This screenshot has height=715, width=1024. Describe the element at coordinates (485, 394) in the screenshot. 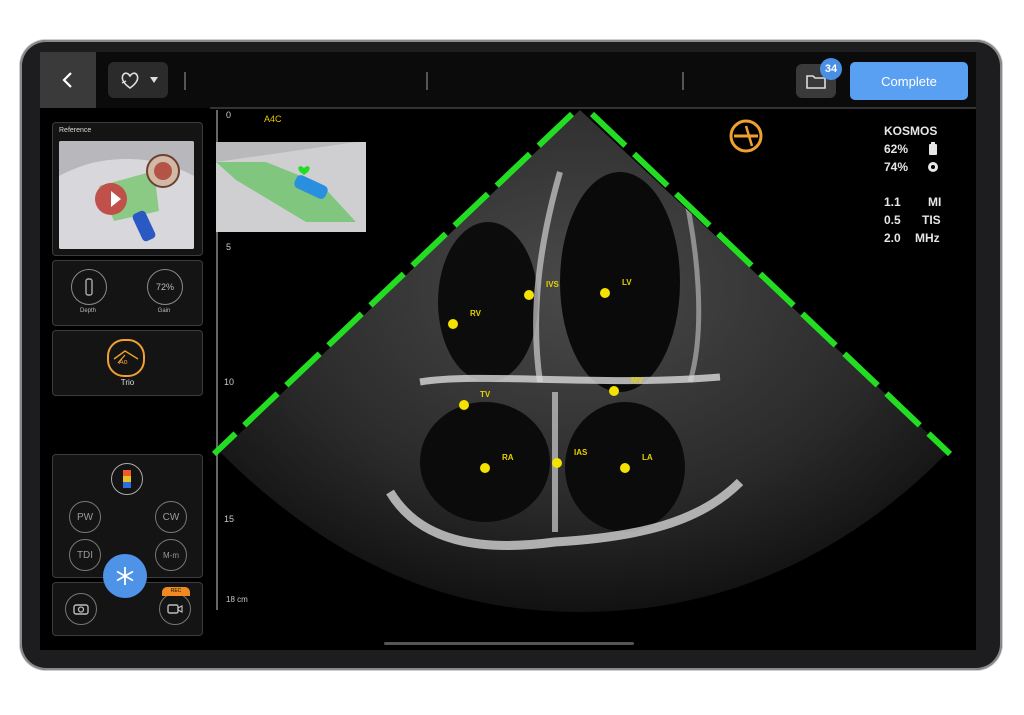

I see `label-tv: TV` at that location.